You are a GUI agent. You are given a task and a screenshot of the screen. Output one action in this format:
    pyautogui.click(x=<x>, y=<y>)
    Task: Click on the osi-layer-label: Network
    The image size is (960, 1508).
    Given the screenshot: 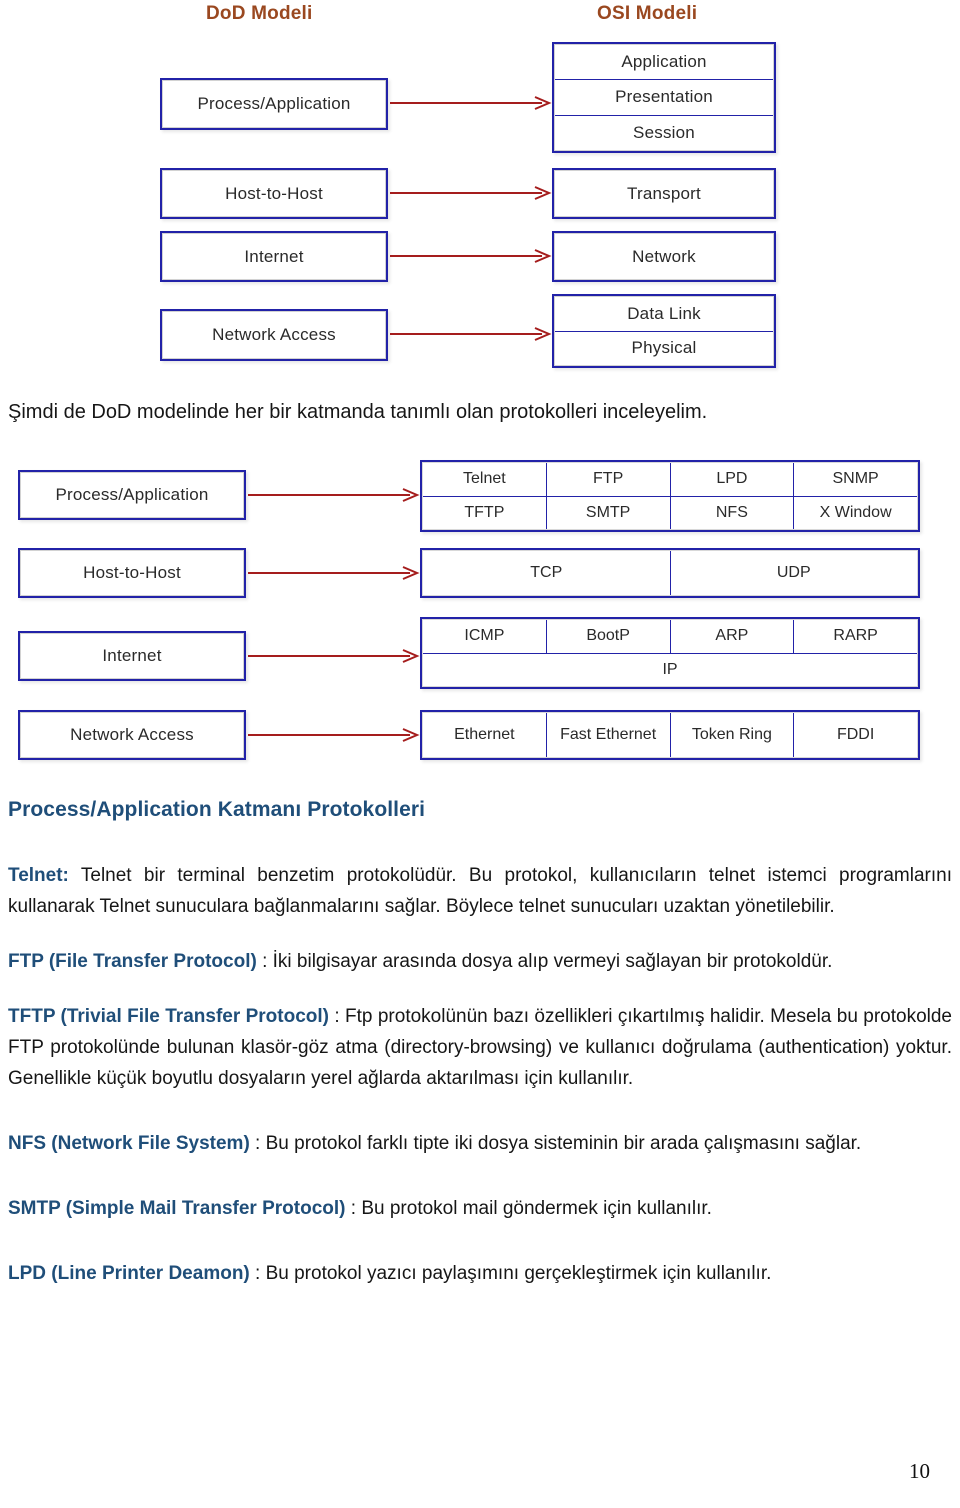 What is the action you would take?
    pyautogui.click(x=664, y=256)
    